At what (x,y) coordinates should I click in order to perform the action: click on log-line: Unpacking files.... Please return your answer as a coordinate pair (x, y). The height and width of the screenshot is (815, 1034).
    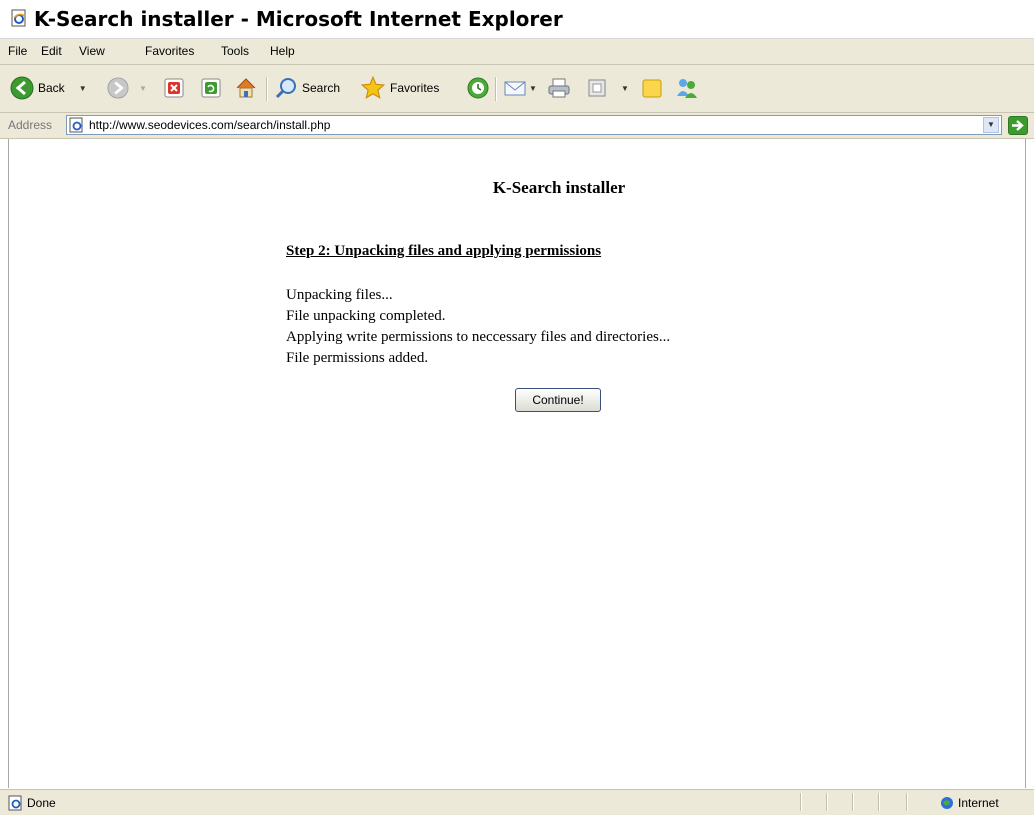
    Looking at the image, I should click on (339, 295).